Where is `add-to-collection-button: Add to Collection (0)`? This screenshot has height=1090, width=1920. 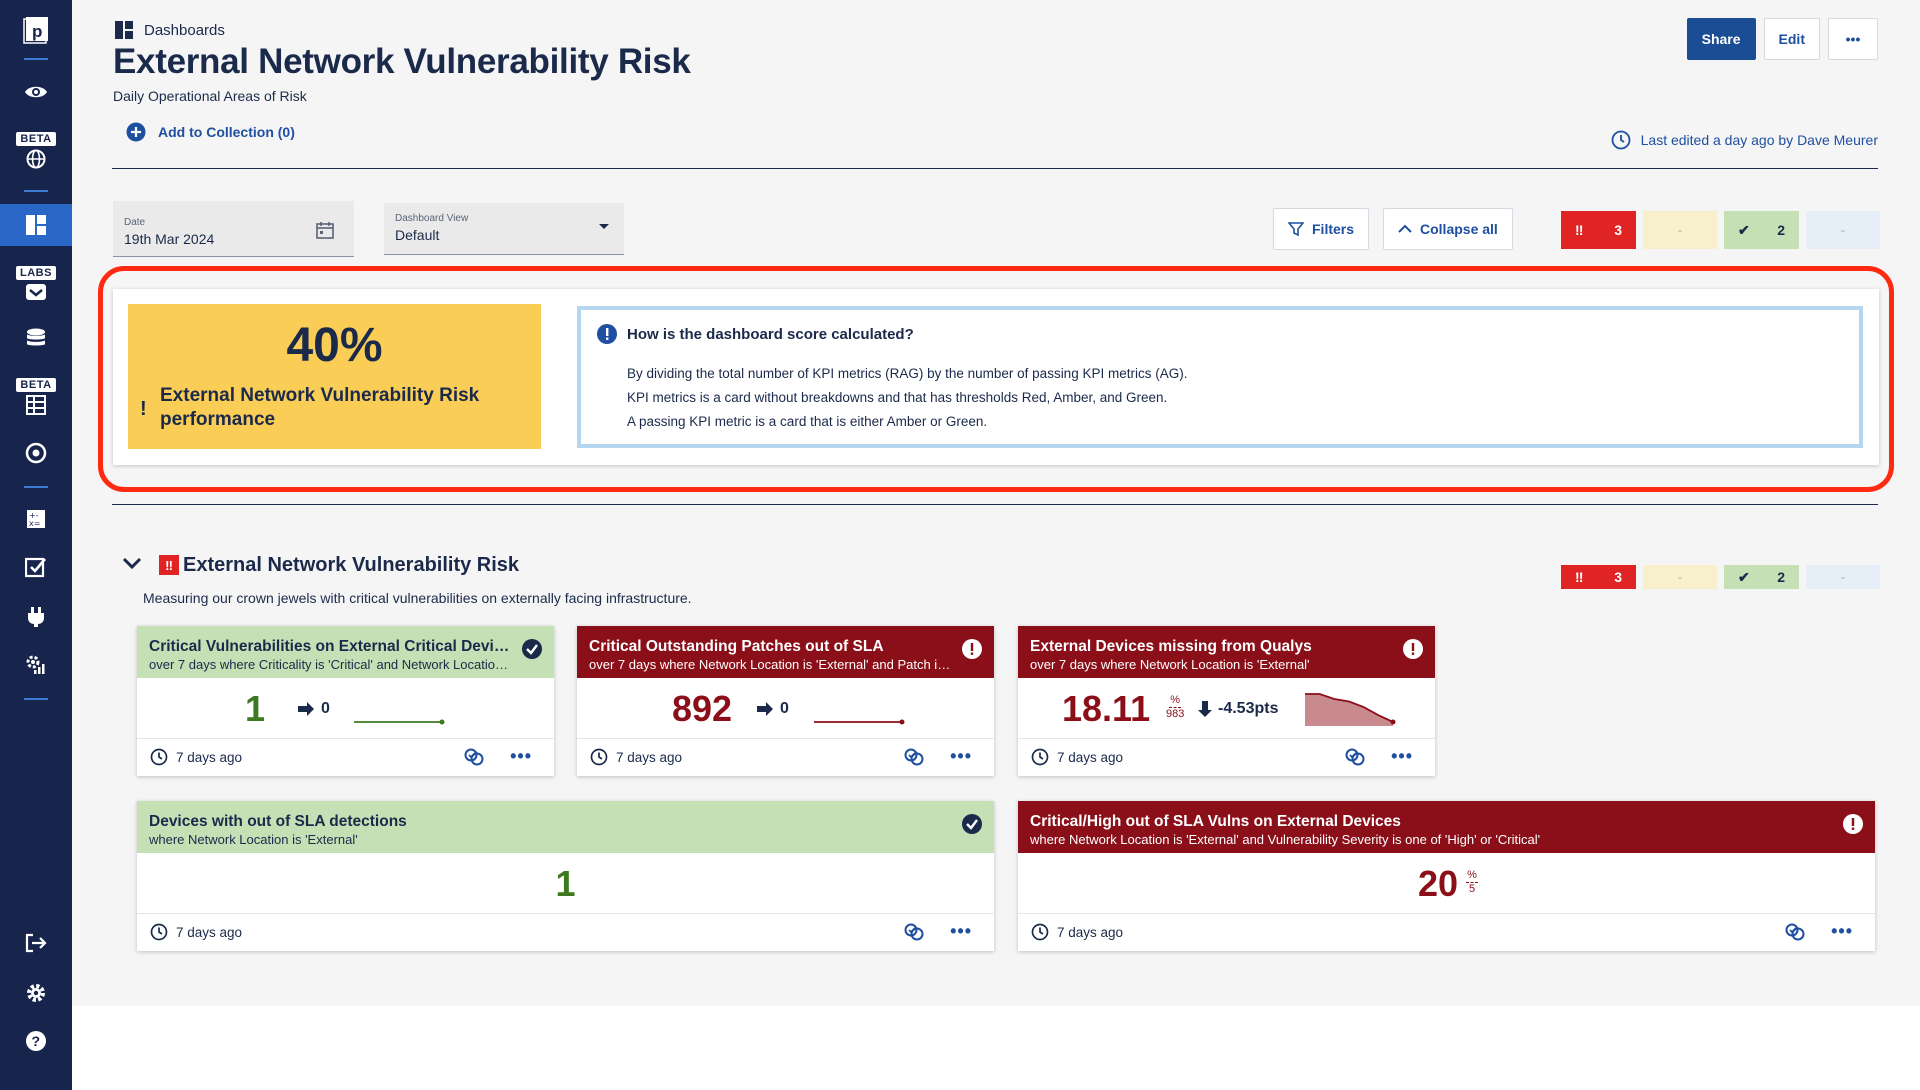
add-to-collection-button: Add to Collection (0) is located at coordinates (210, 132).